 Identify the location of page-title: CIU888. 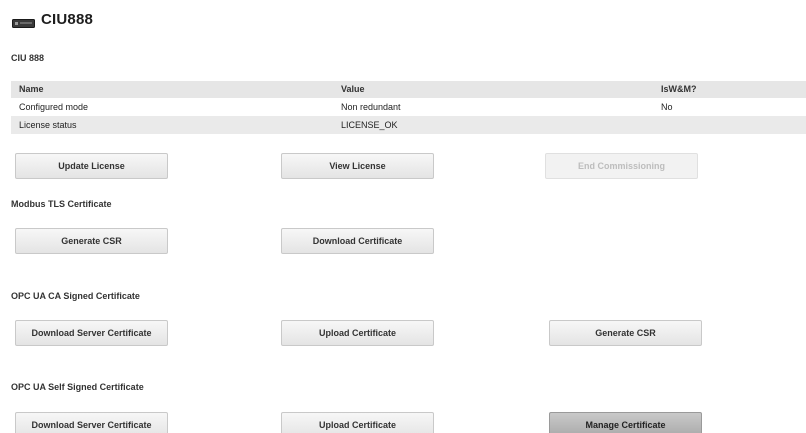
(67, 19).